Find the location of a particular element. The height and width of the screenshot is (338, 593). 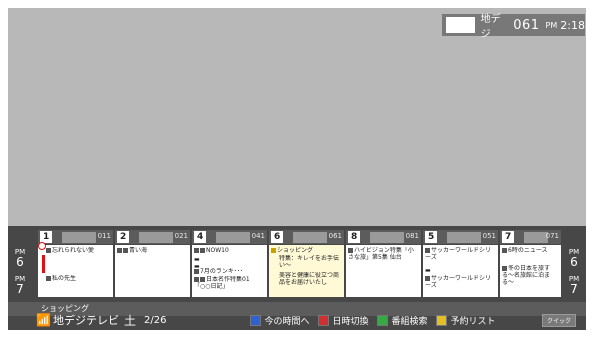

channel-header-4: 4 041 is located at coordinates (229, 237).